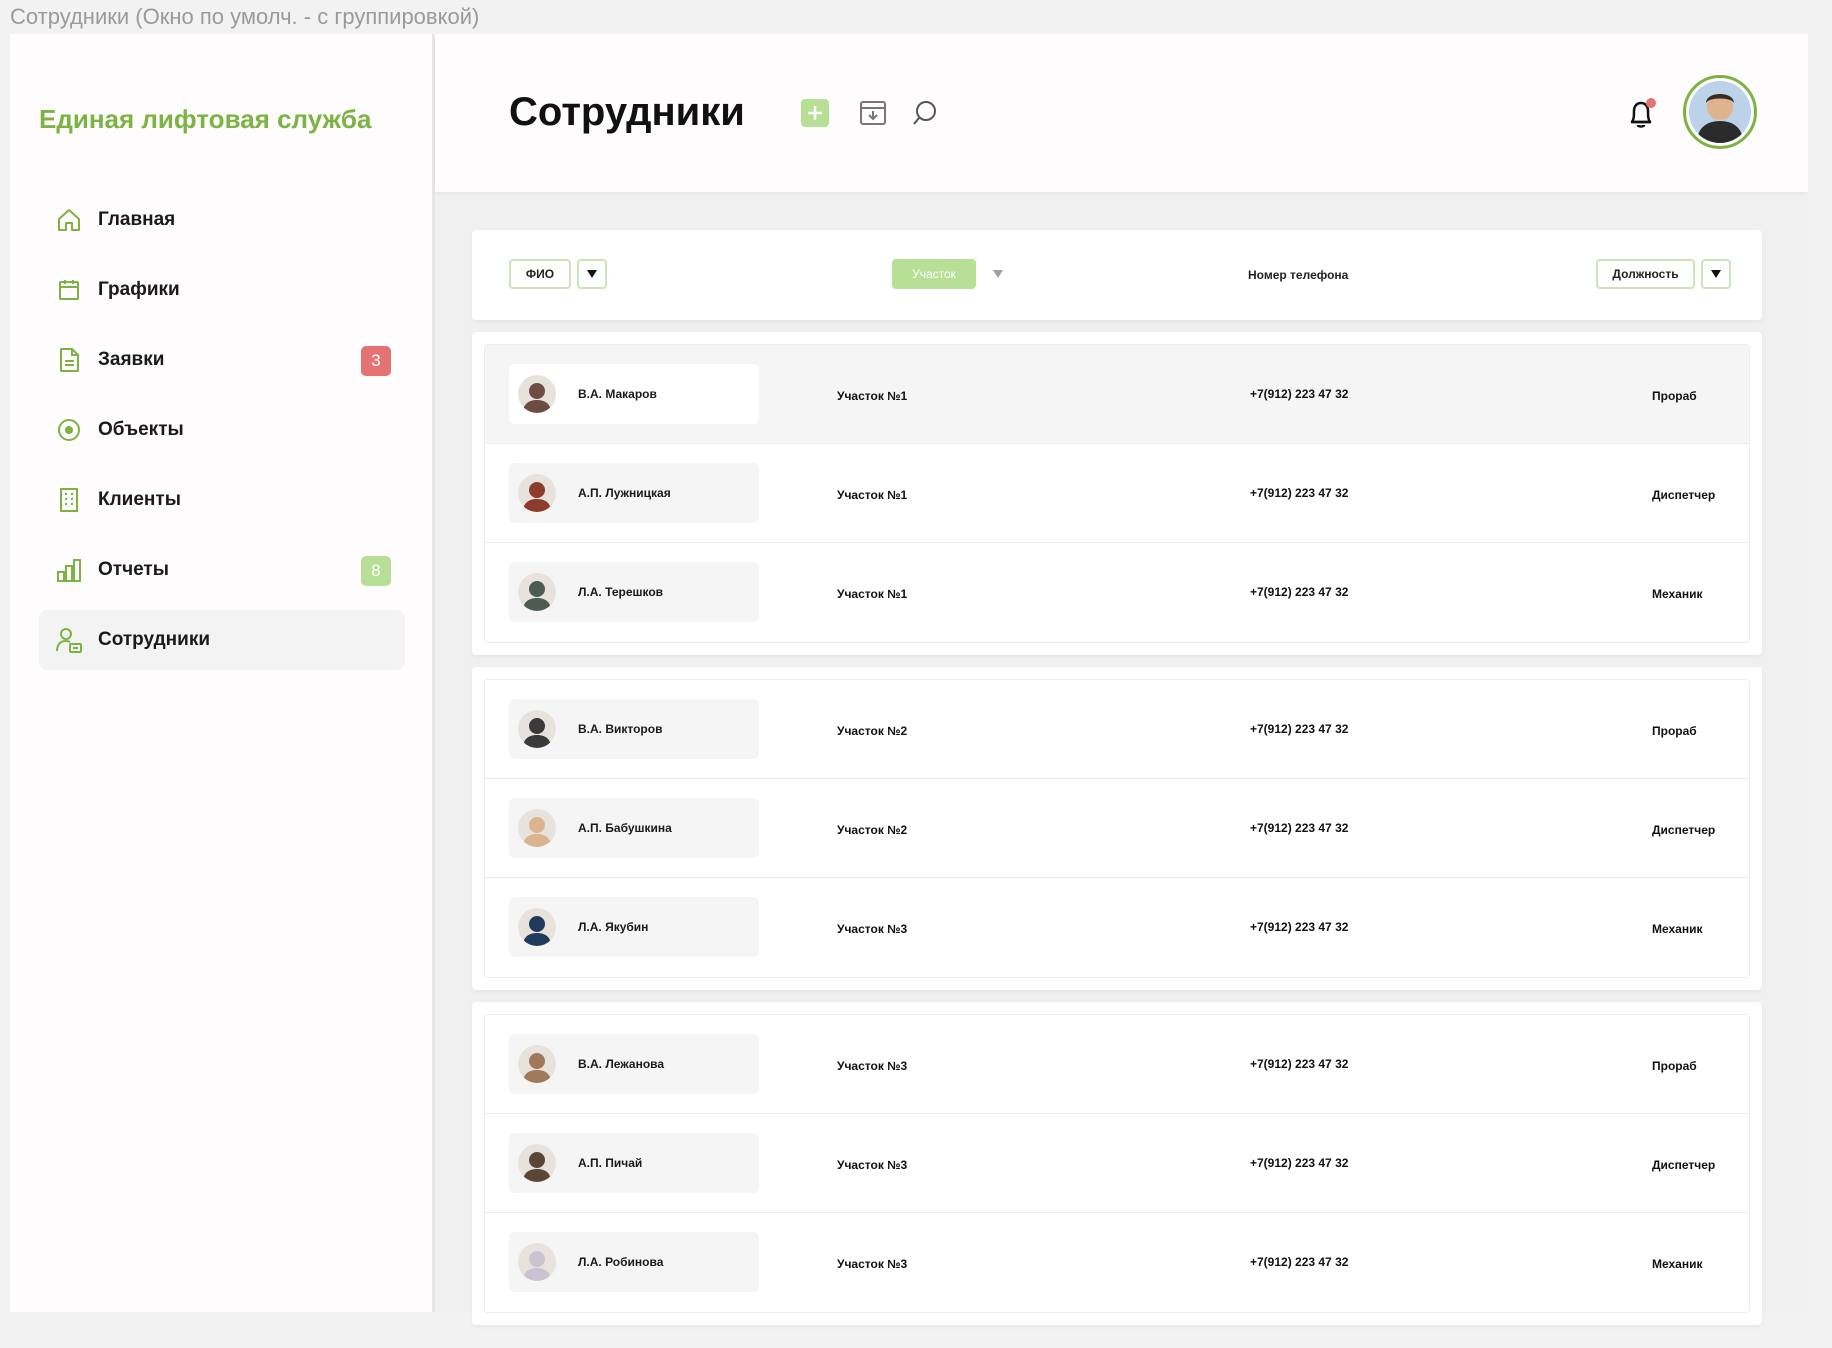 This screenshot has height=1348, width=1832. What do you see at coordinates (222, 570) in the screenshot?
I see `sidebar-item-reports: Отчеты 8` at bounding box center [222, 570].